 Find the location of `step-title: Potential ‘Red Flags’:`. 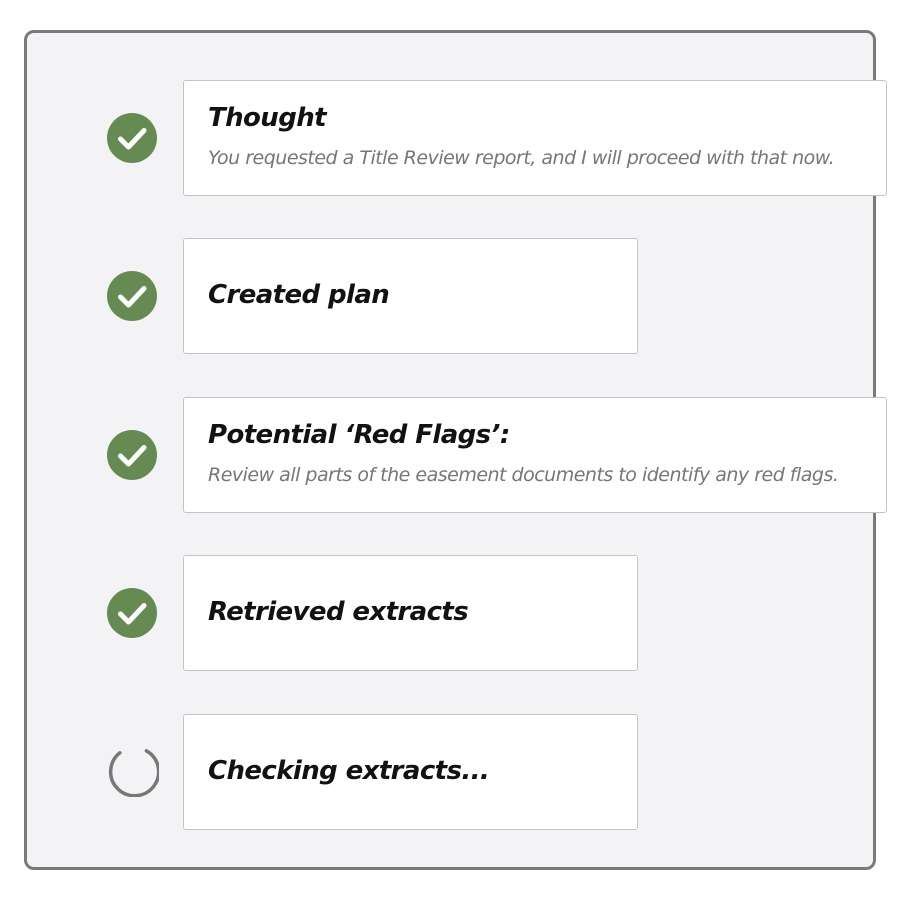

step-title: Potential ‘Red Flags’: is located at coordinates (359, 435).